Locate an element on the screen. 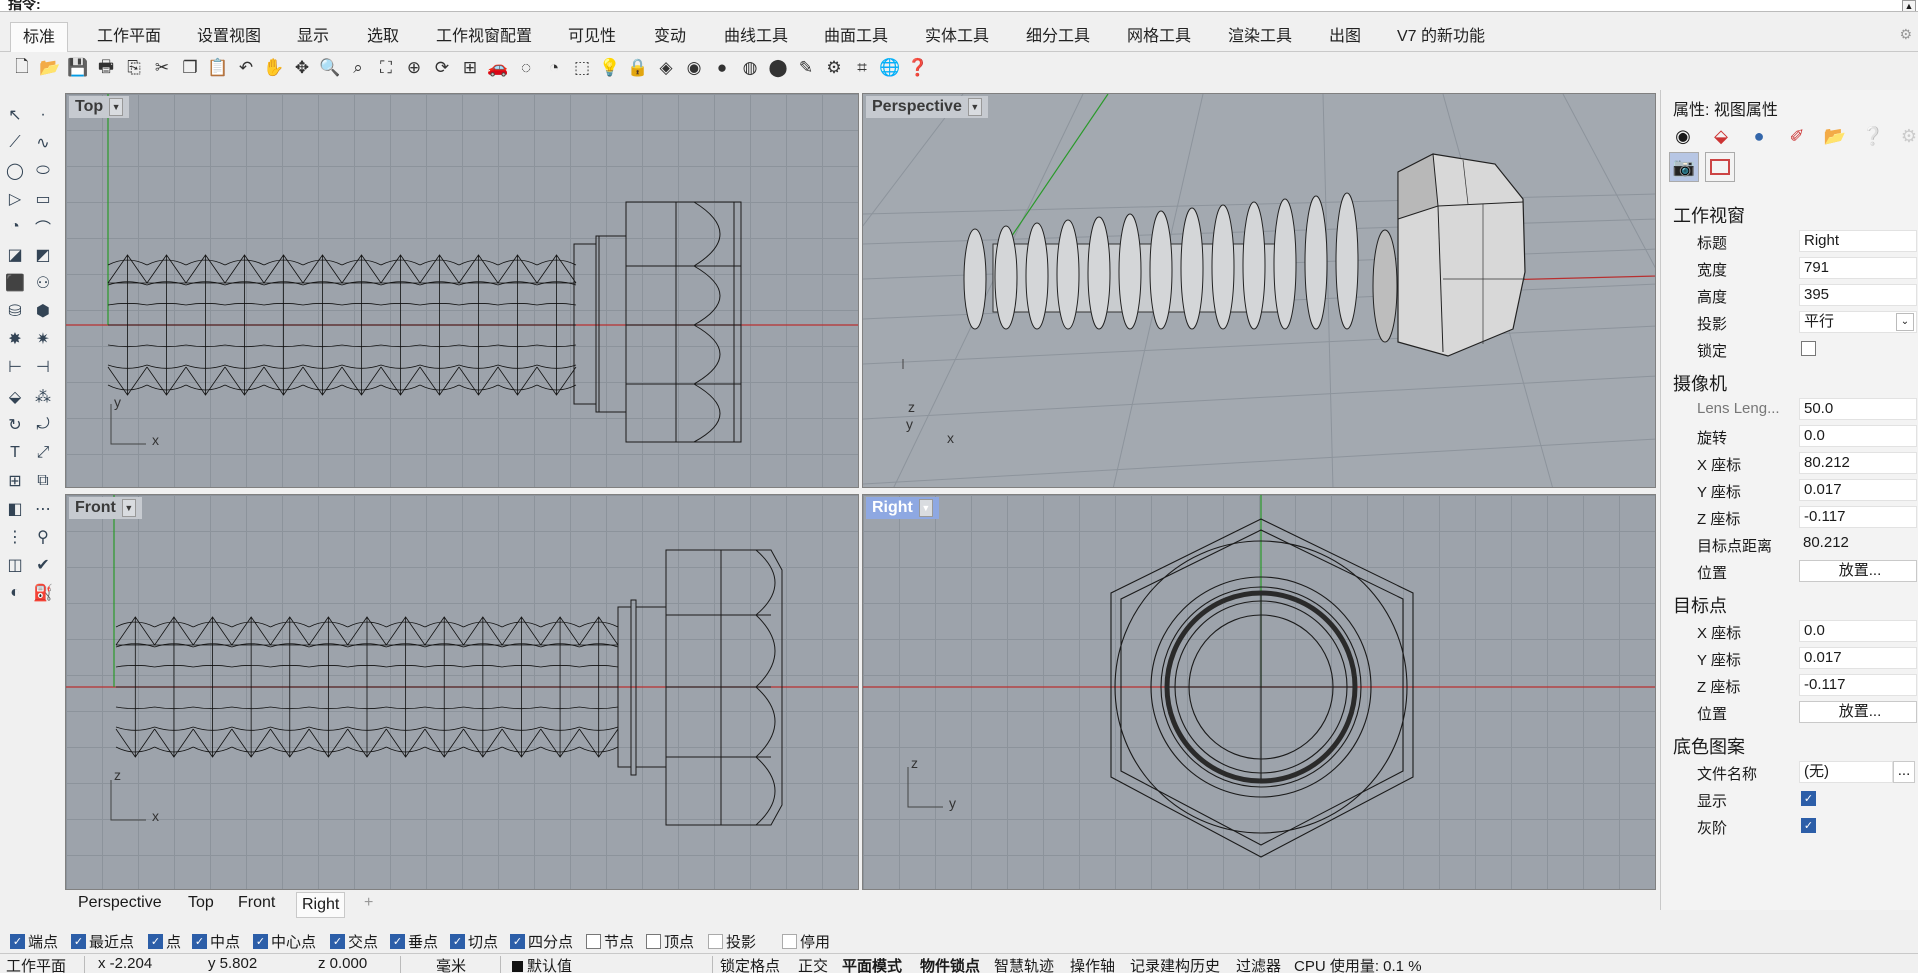  move-icon: ✥ is located at coordinates (302, 68).